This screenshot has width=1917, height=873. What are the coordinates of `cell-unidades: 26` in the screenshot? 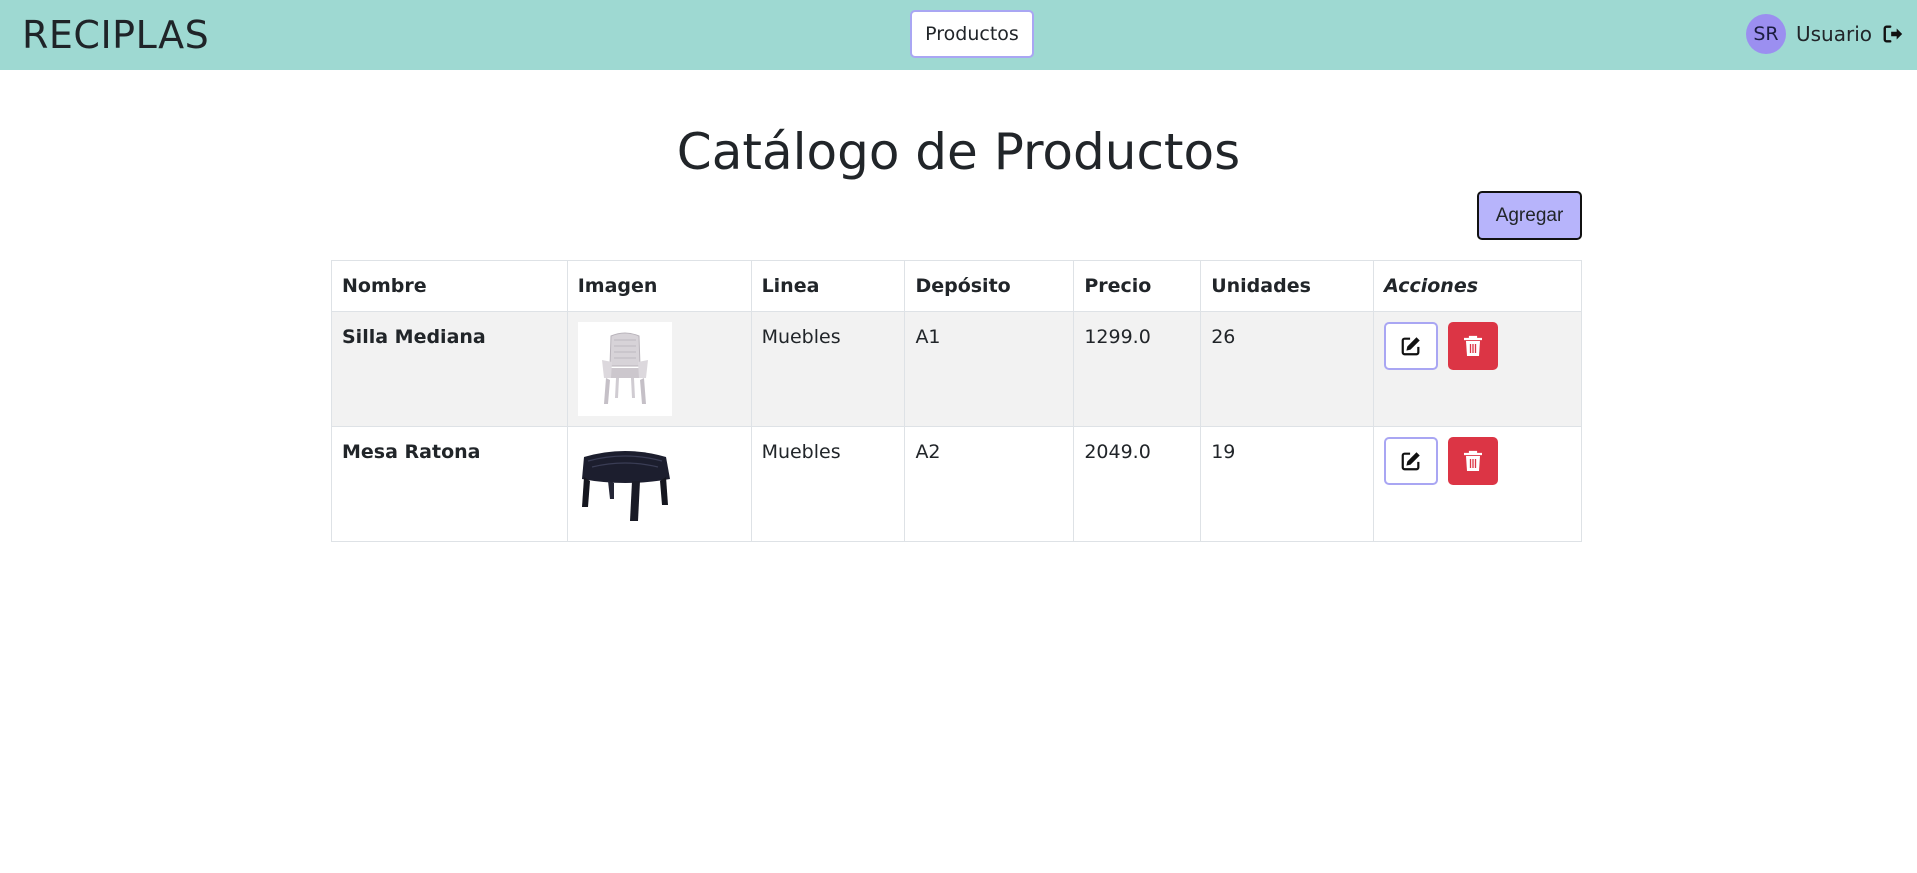 It's located at (1287, 369).